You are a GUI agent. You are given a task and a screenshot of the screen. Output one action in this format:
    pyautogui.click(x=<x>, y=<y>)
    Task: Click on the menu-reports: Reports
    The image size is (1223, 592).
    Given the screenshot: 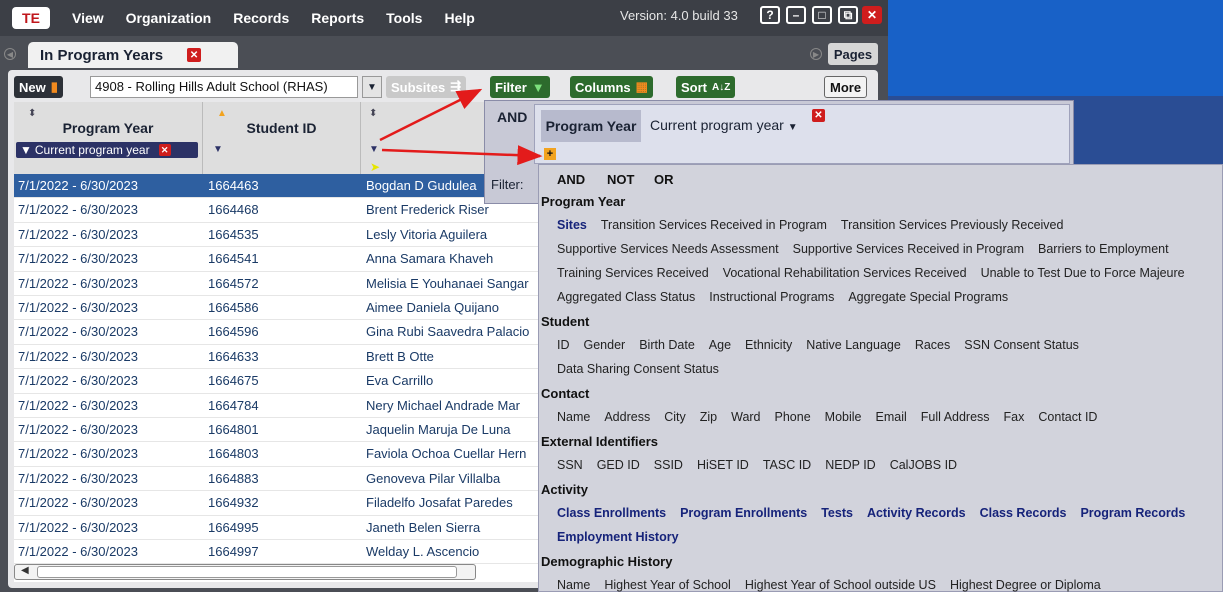 What is the action you would take?
    pyautogui.click(x=337, y=18)
    